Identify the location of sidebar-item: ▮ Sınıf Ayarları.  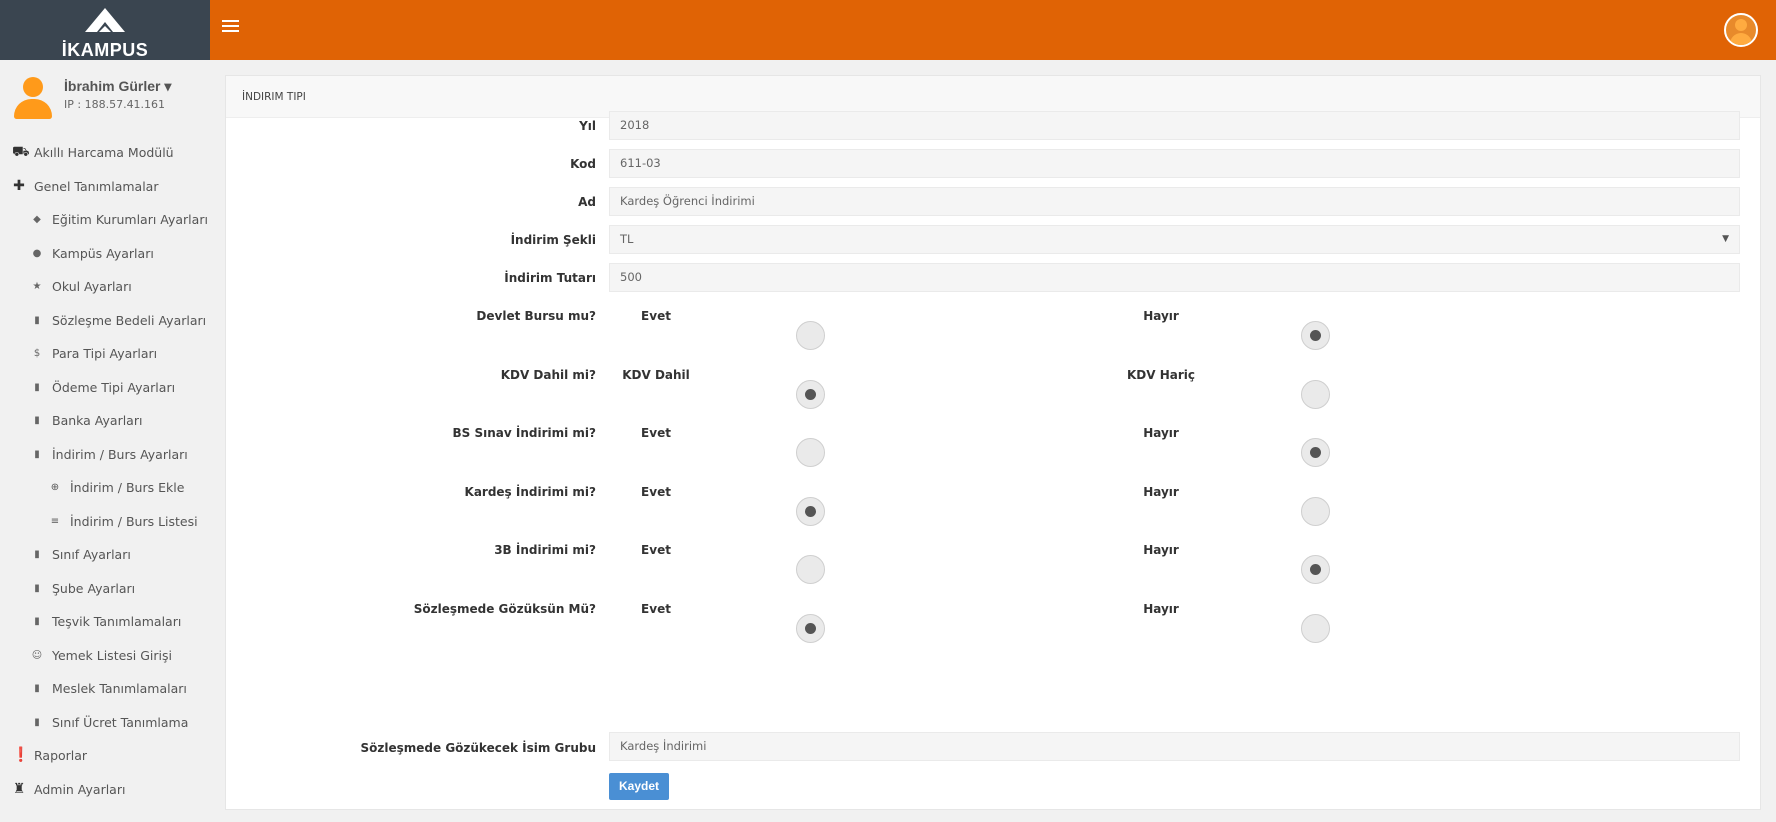
(105, 555).